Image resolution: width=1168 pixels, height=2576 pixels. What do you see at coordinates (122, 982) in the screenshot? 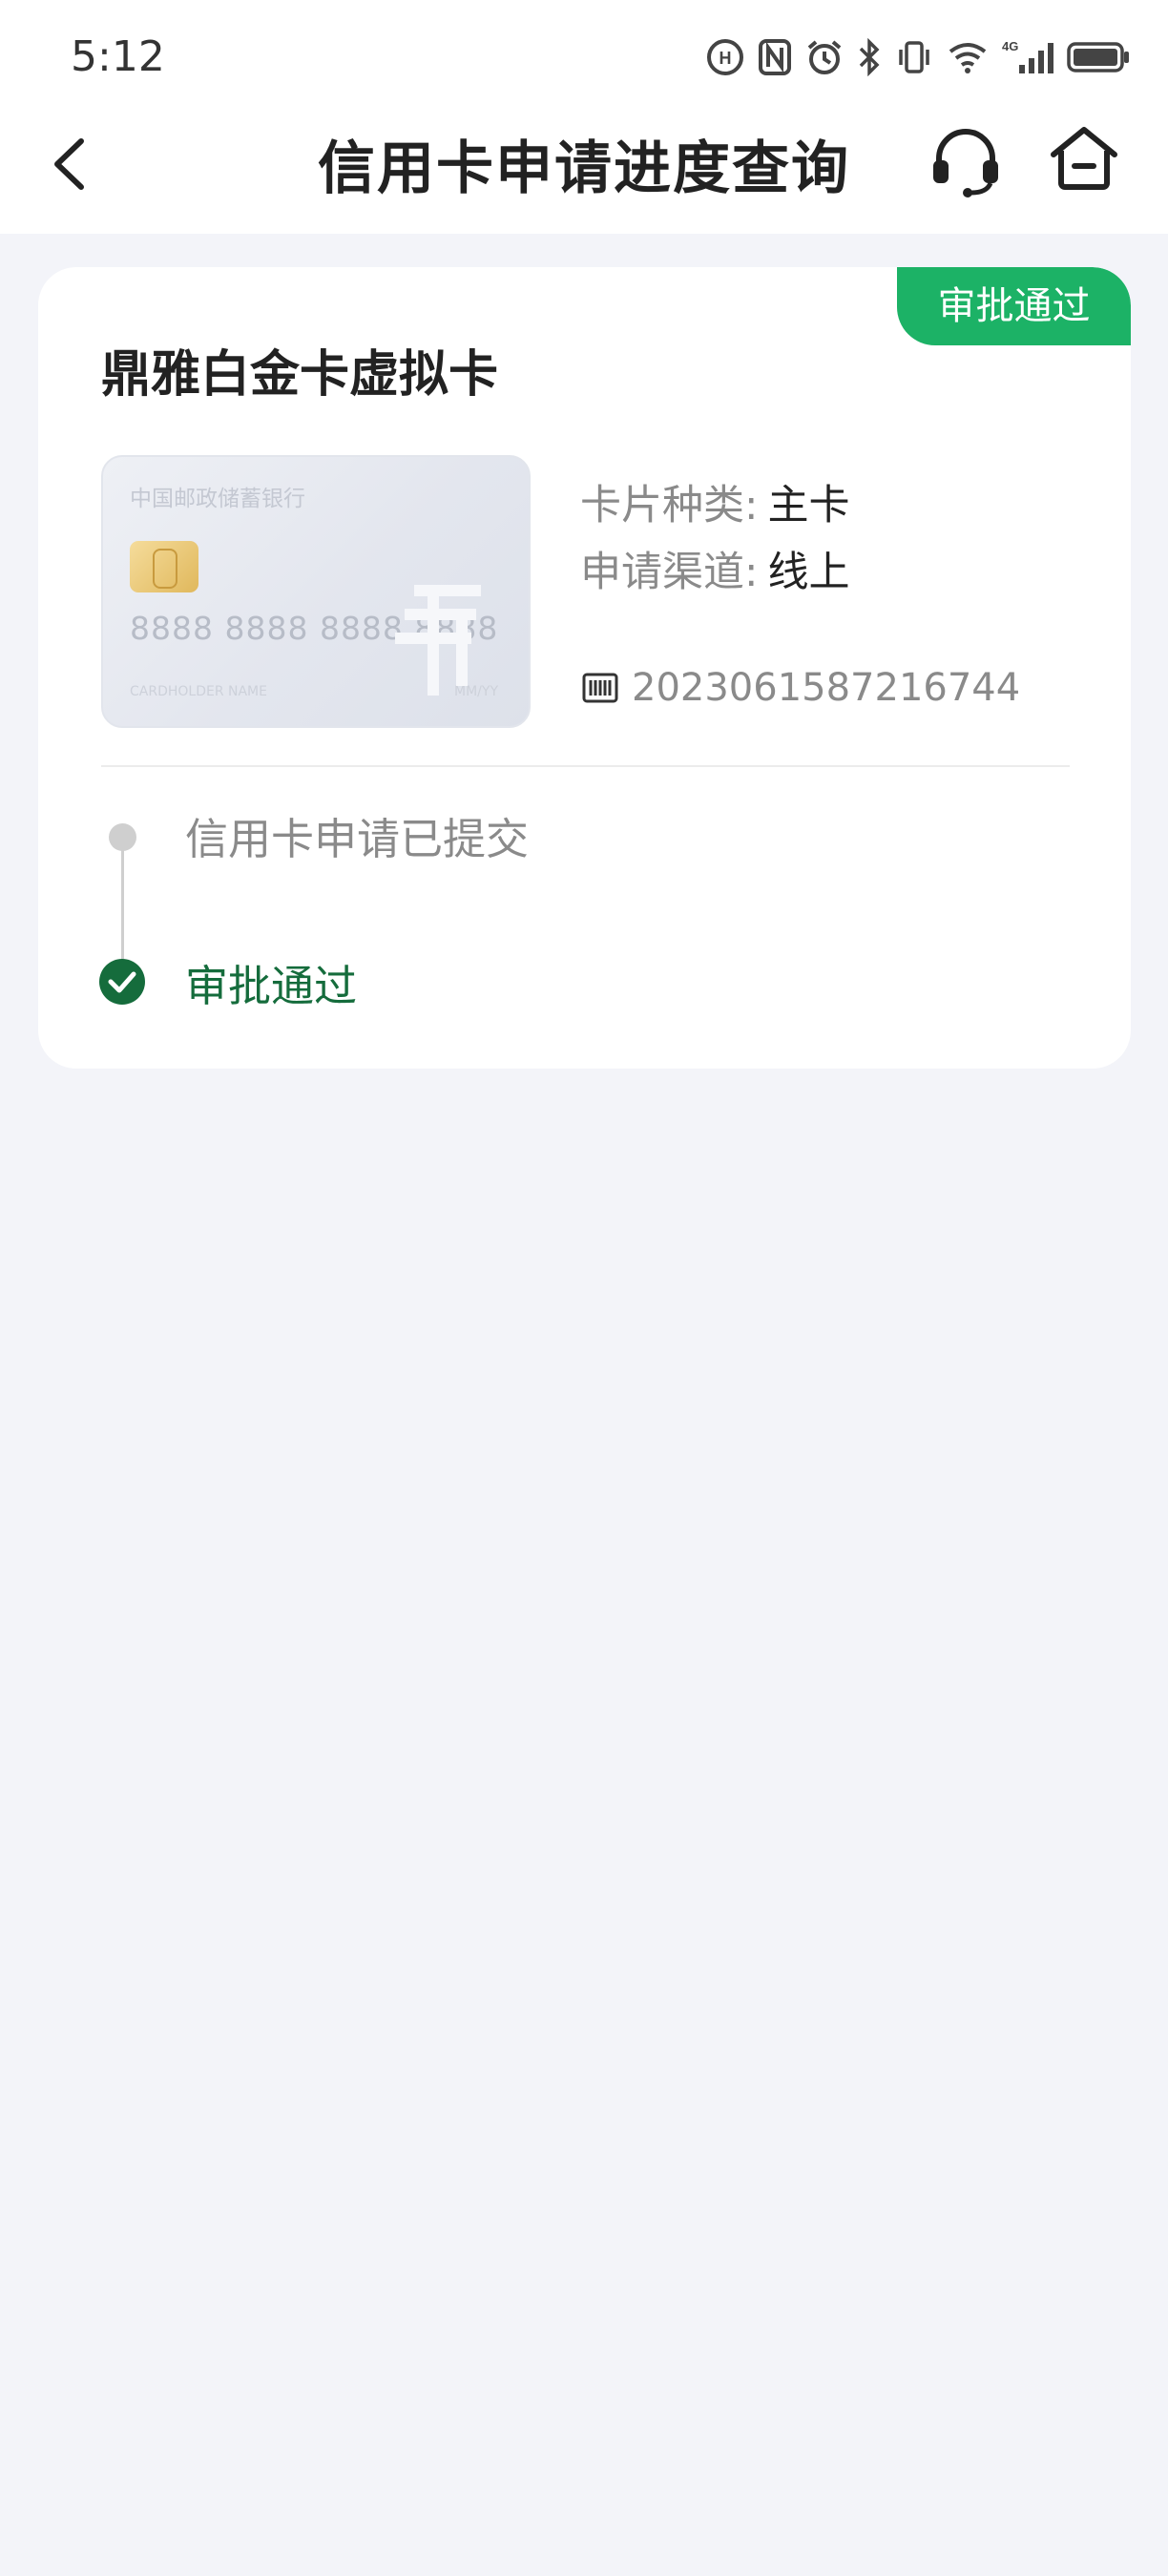
I see `check-circle-icon` at bounding box center [122, 982].